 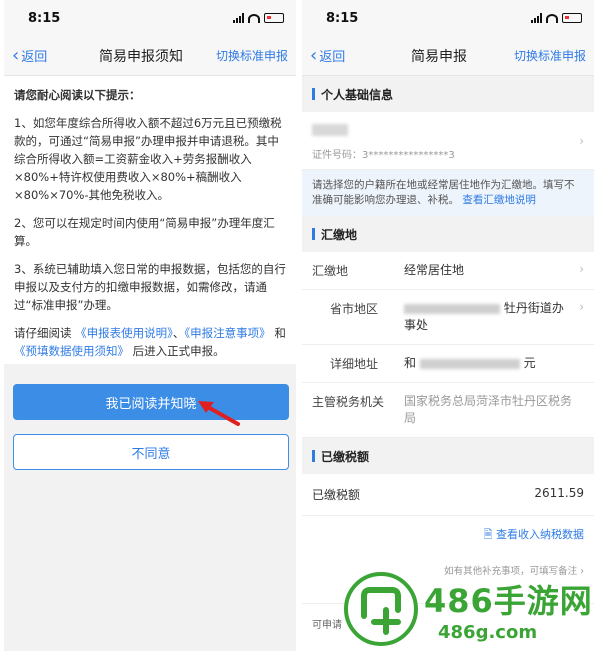 What do you see at coordinates (488, 409) in the screenshot?
I see `tax-office-value: 国家税务总局菏泽市牡丹区税务局` at bounding box center [488, 409].